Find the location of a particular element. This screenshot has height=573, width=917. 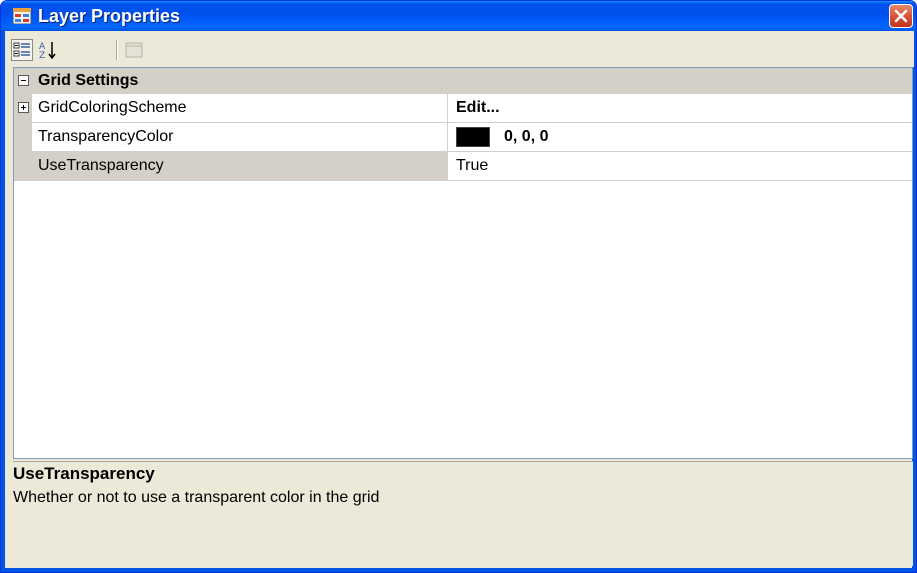

property-name: TransparencyColor is located at coordinates (240, 137).